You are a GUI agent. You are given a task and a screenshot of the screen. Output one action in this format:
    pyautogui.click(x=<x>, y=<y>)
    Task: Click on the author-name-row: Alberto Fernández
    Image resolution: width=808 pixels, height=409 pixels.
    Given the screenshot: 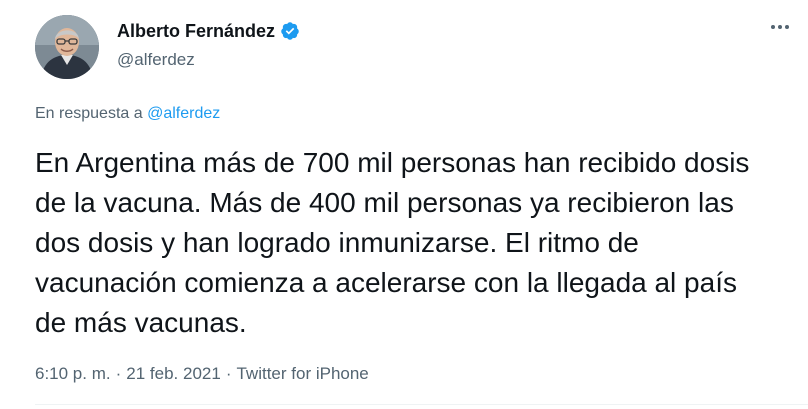 What is the action you would take?
    pyautogui.click(x=208, y=31)
    